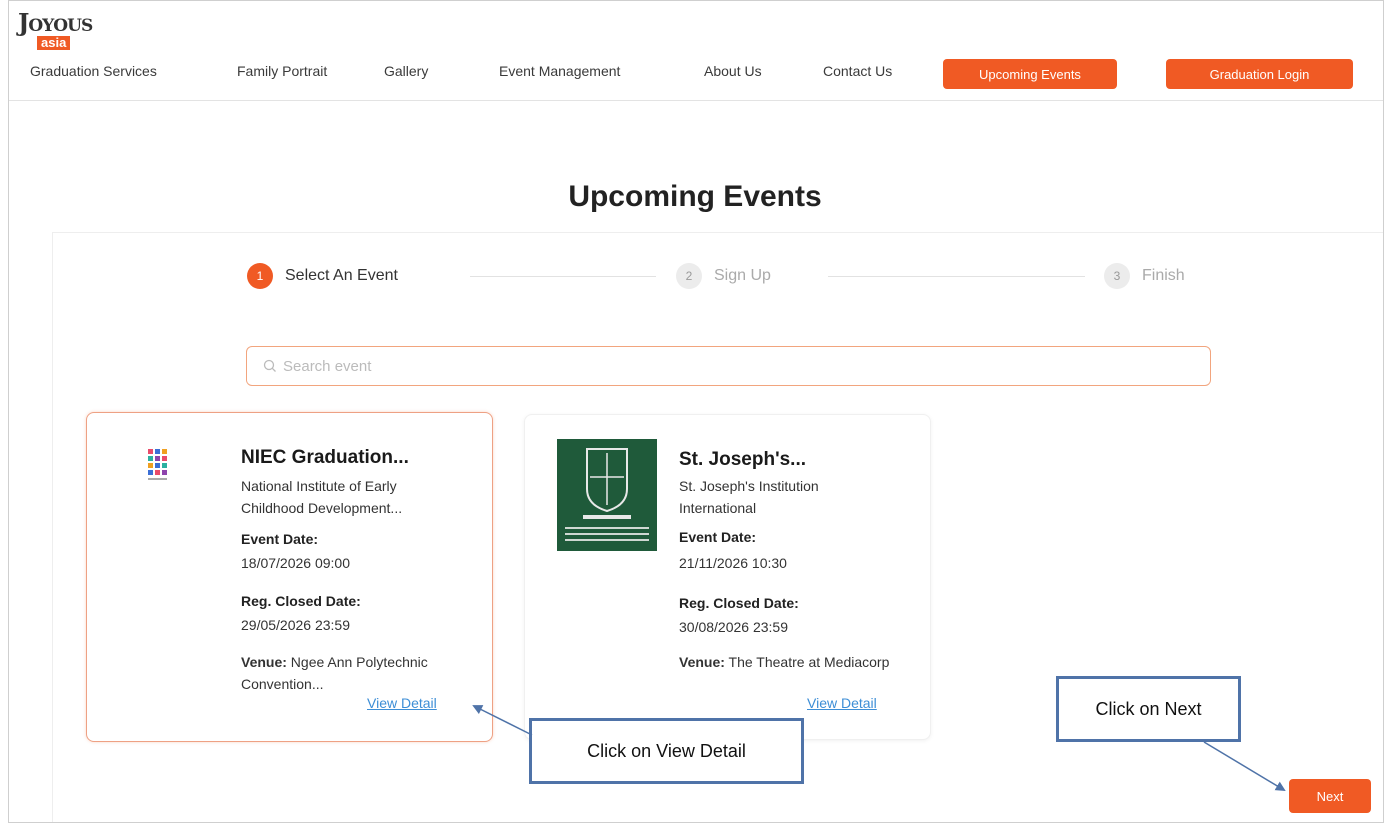  What do you see at coordinates (695, 196) in the screenshot?
I see `page-title: Upcoming Events` at bounding box center [695, 196].